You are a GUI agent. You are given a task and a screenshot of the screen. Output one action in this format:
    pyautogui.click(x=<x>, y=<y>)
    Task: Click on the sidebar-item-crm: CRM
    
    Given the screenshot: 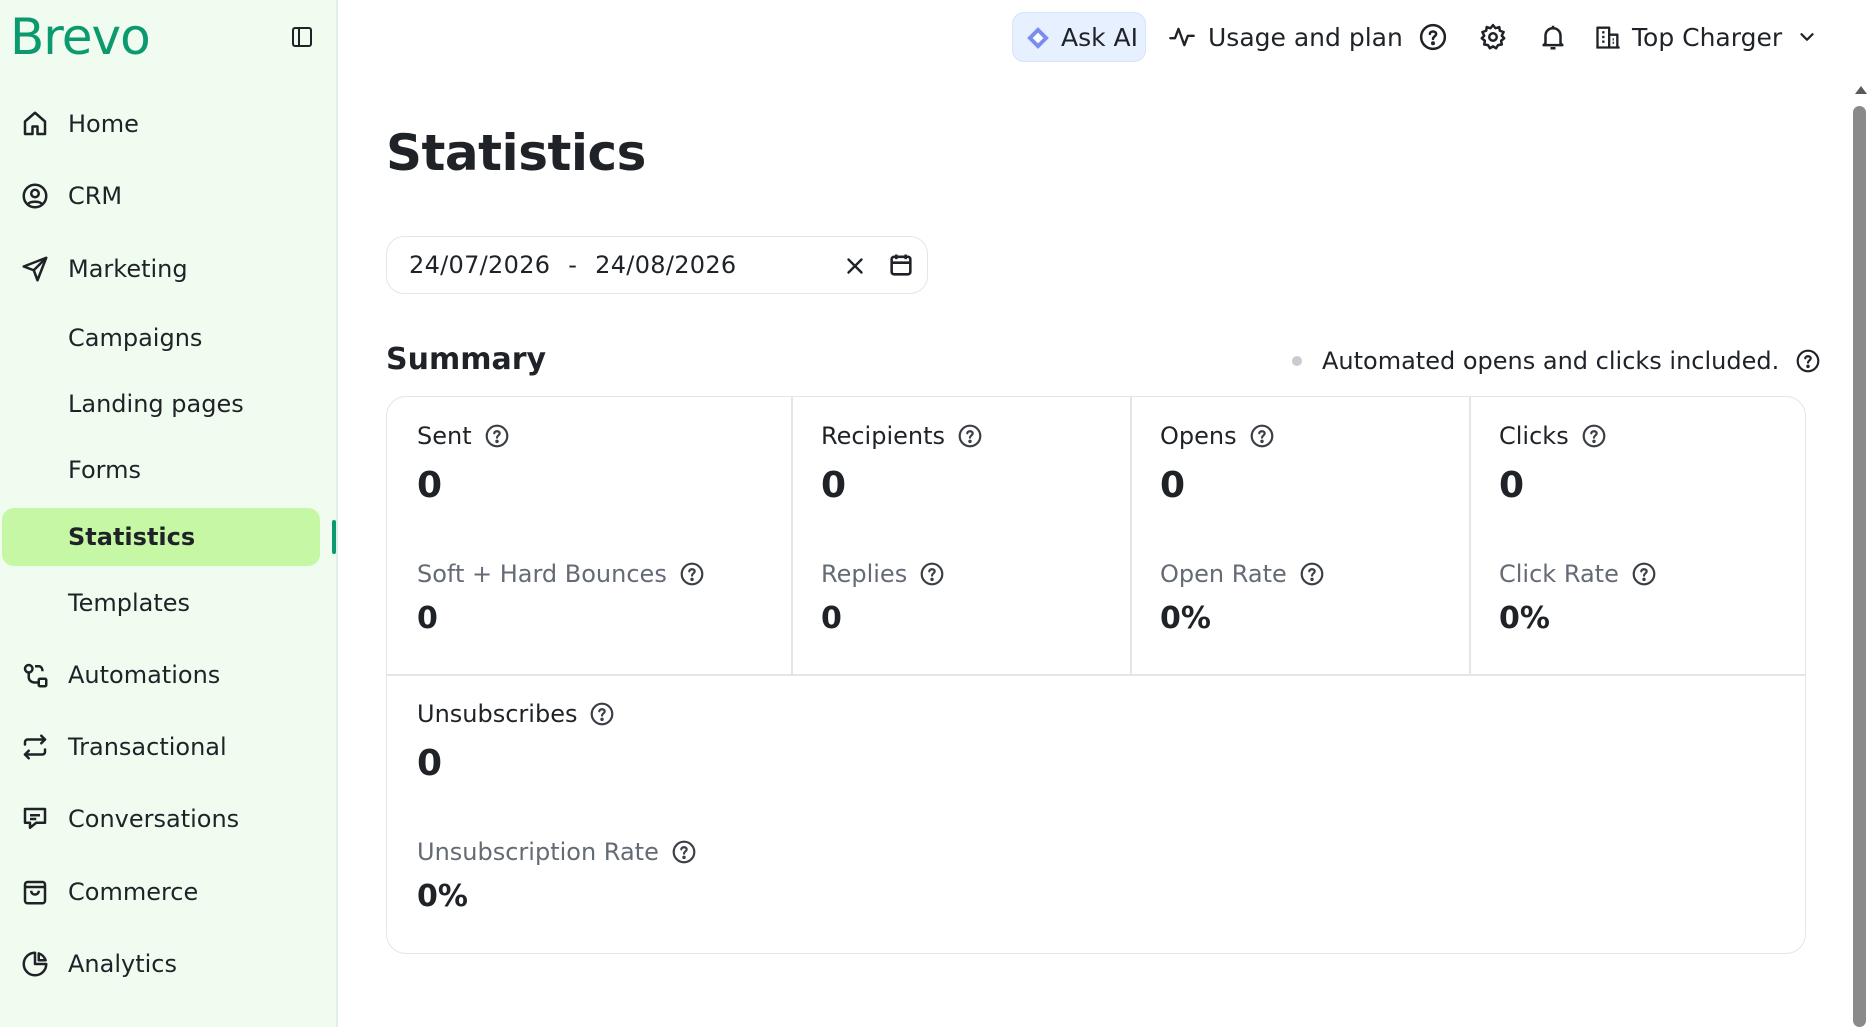 What is the action you would take?
    pyautogui.click(x=161, y=196)
    